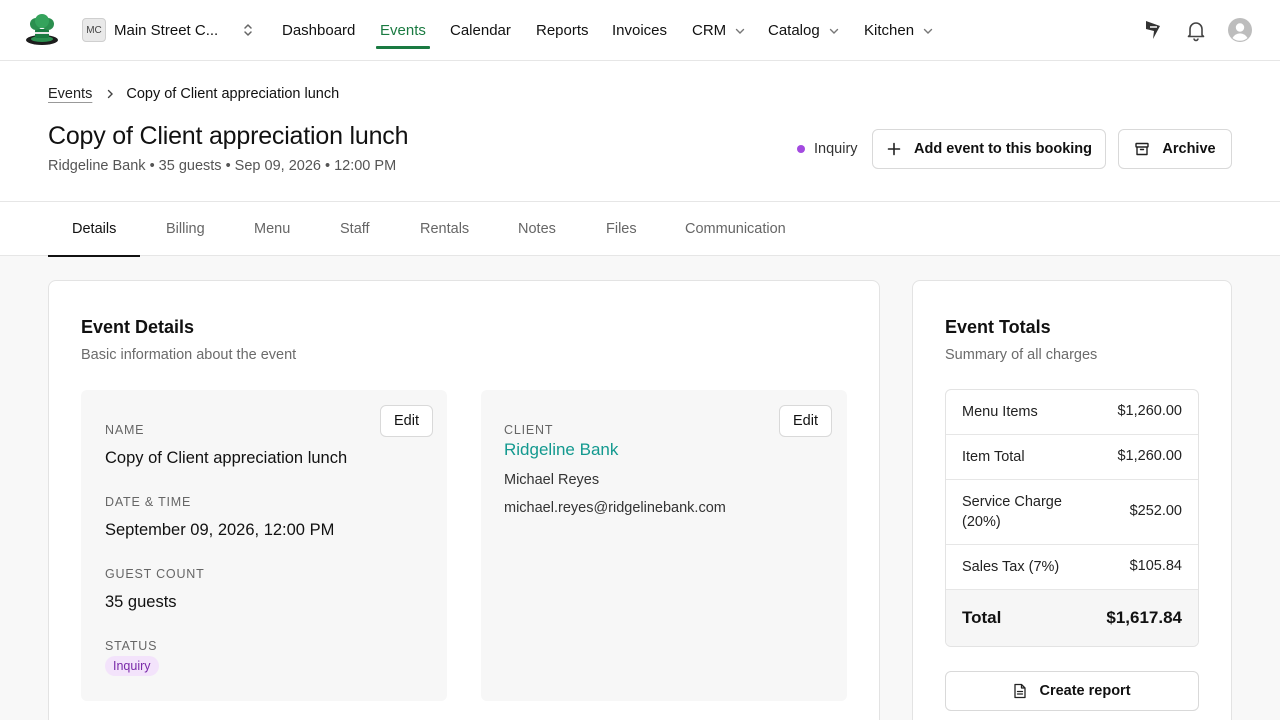 The image size is (1280, 720). What do you see at coordinates (562, 30) in the screenshot?
I see `nav-reports: Reports` at bounding box center [562, 30].